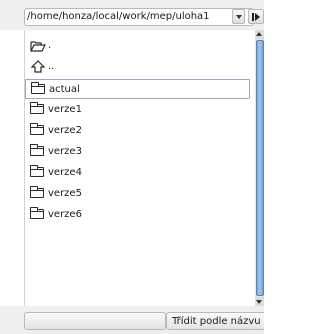 This screenshot has height=334, width=320. What do you see at coordinates (256, 16) in the screenshot?
I see `go-to-path-button` at bounding box center [256, 16].